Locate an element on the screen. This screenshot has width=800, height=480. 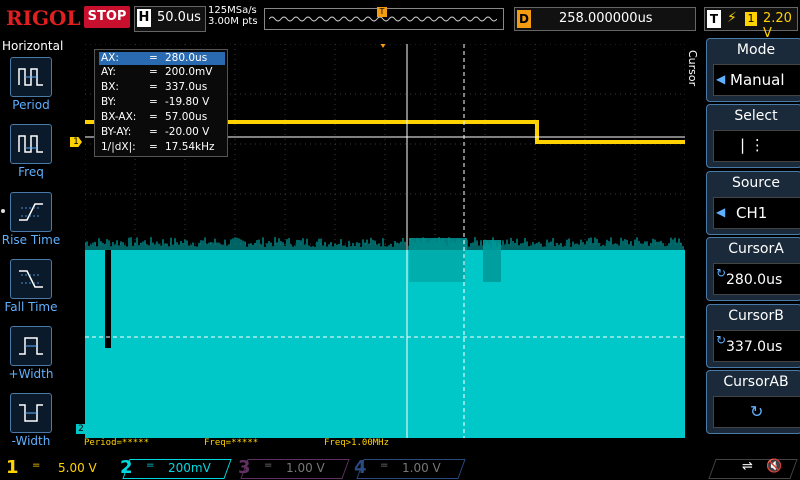
source-value: CH1 is located at coordinates (752, 213).